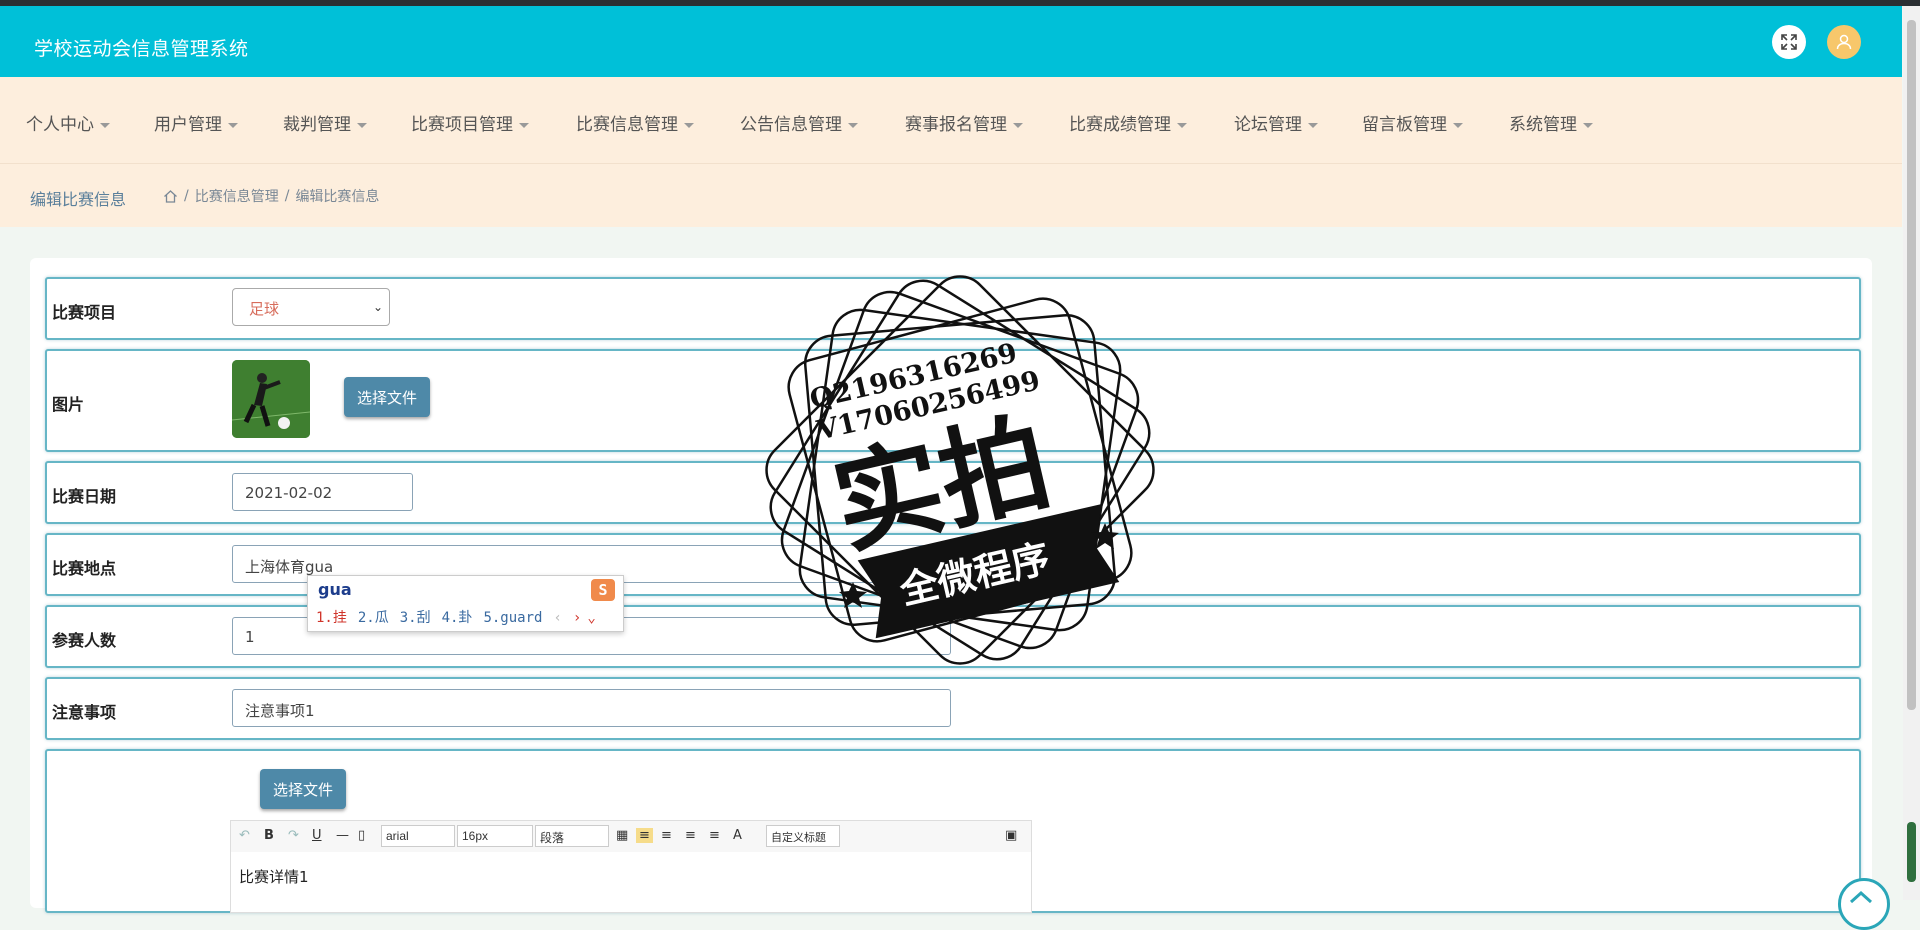 This screenshot has height=930, width=1920. What do you see at coordinates (274, 877) in the screenshot?
I see `editor-content: 比赛详情1` at bounding box center [274, 877].